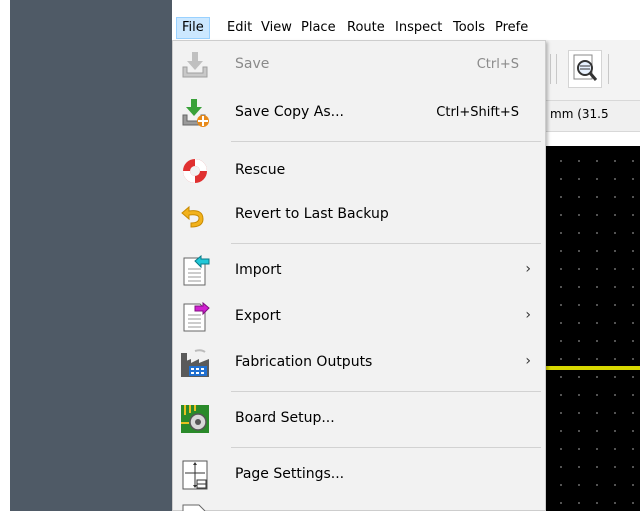 The height and width of the screenshot is (511, 640). I want to click on pcb-canvas, so click(593, 328).